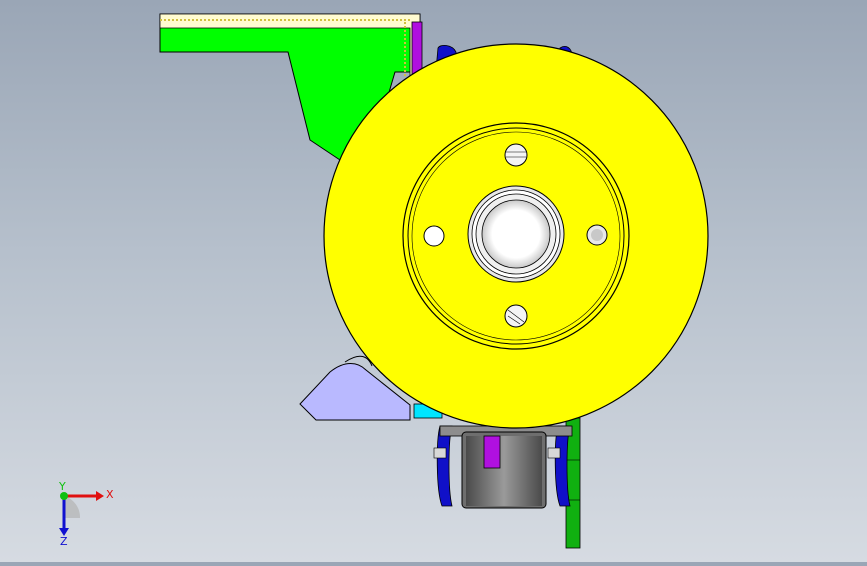  I want to click on bolt-hole-top, so click(516, 155).